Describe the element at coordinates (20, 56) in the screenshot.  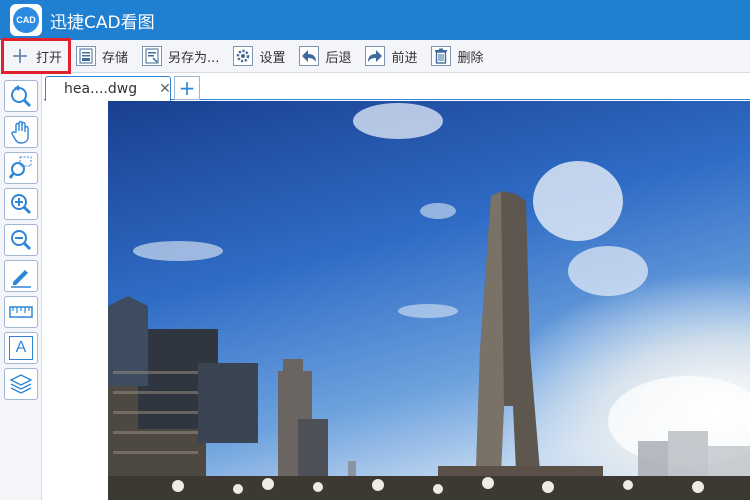
I see `plus-icon` at that location.